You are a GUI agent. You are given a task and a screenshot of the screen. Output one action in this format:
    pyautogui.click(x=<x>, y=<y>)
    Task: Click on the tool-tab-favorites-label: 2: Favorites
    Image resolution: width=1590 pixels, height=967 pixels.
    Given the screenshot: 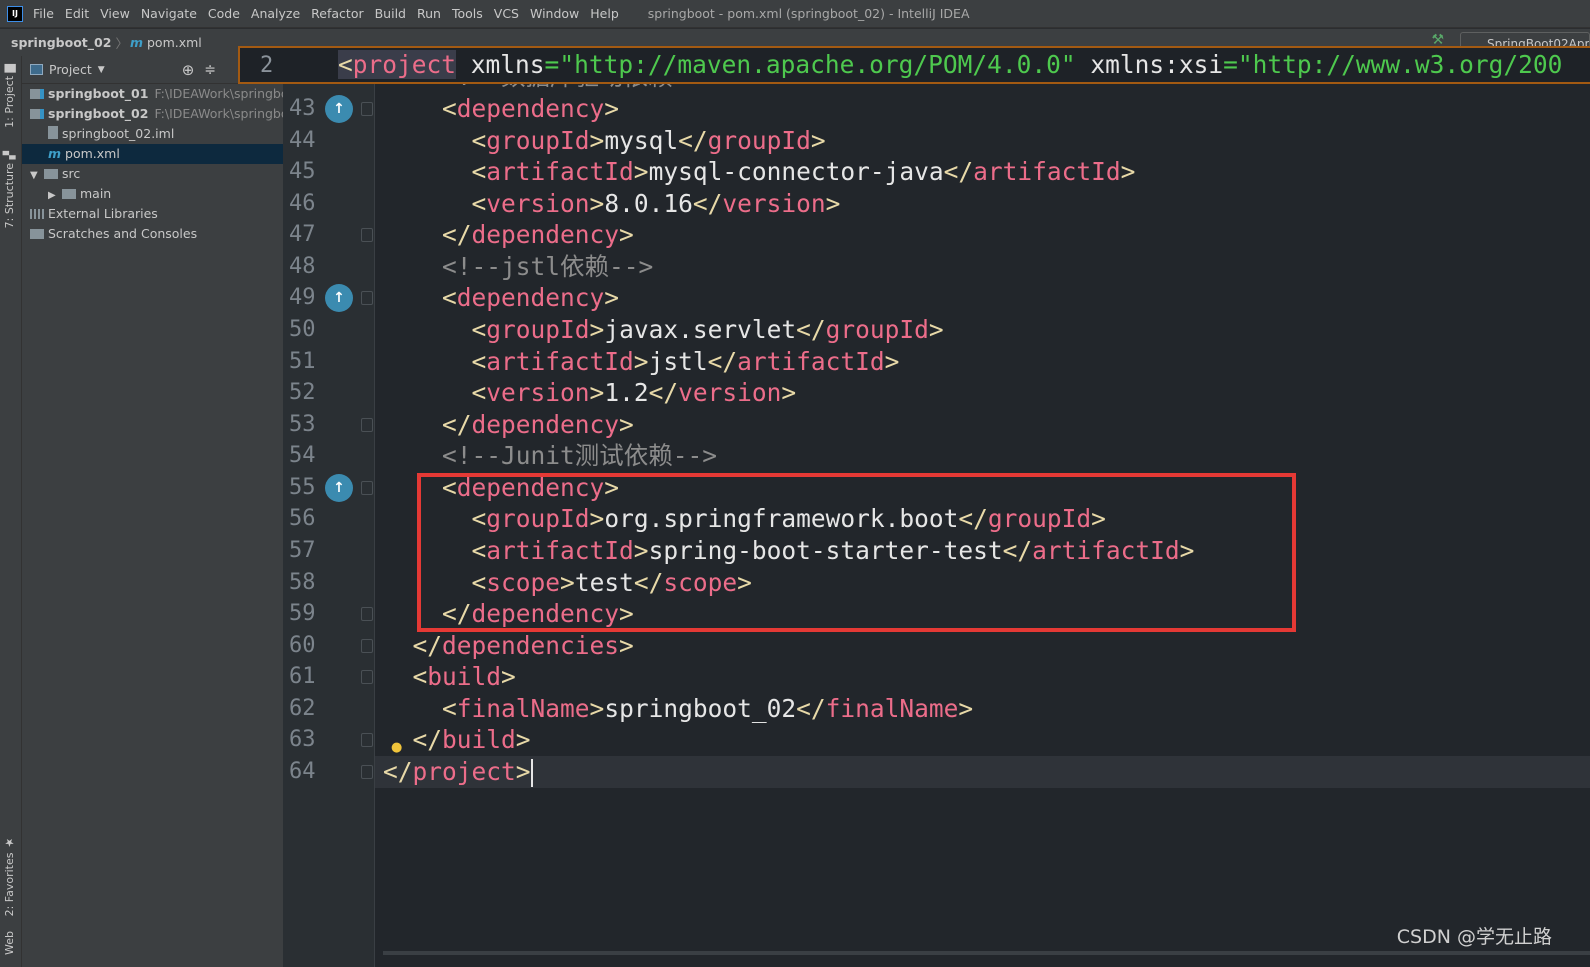 What is the action you would take?
    pyautogui.click(x=9, y=884)
    